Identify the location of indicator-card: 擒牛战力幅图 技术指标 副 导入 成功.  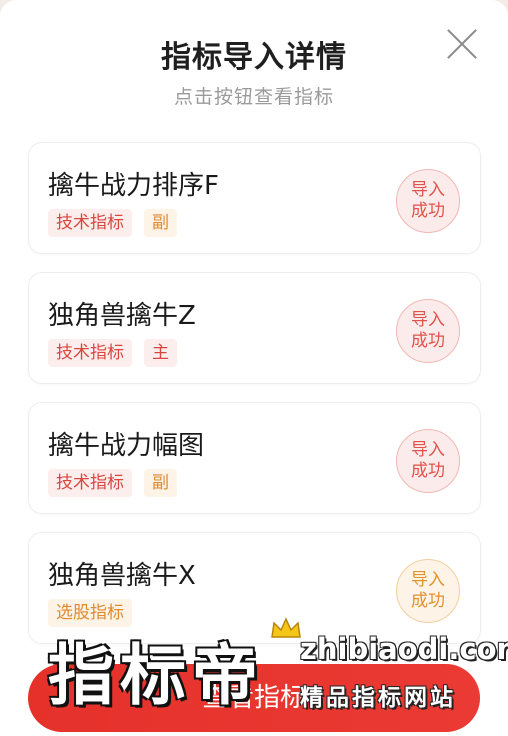
(254, 458).